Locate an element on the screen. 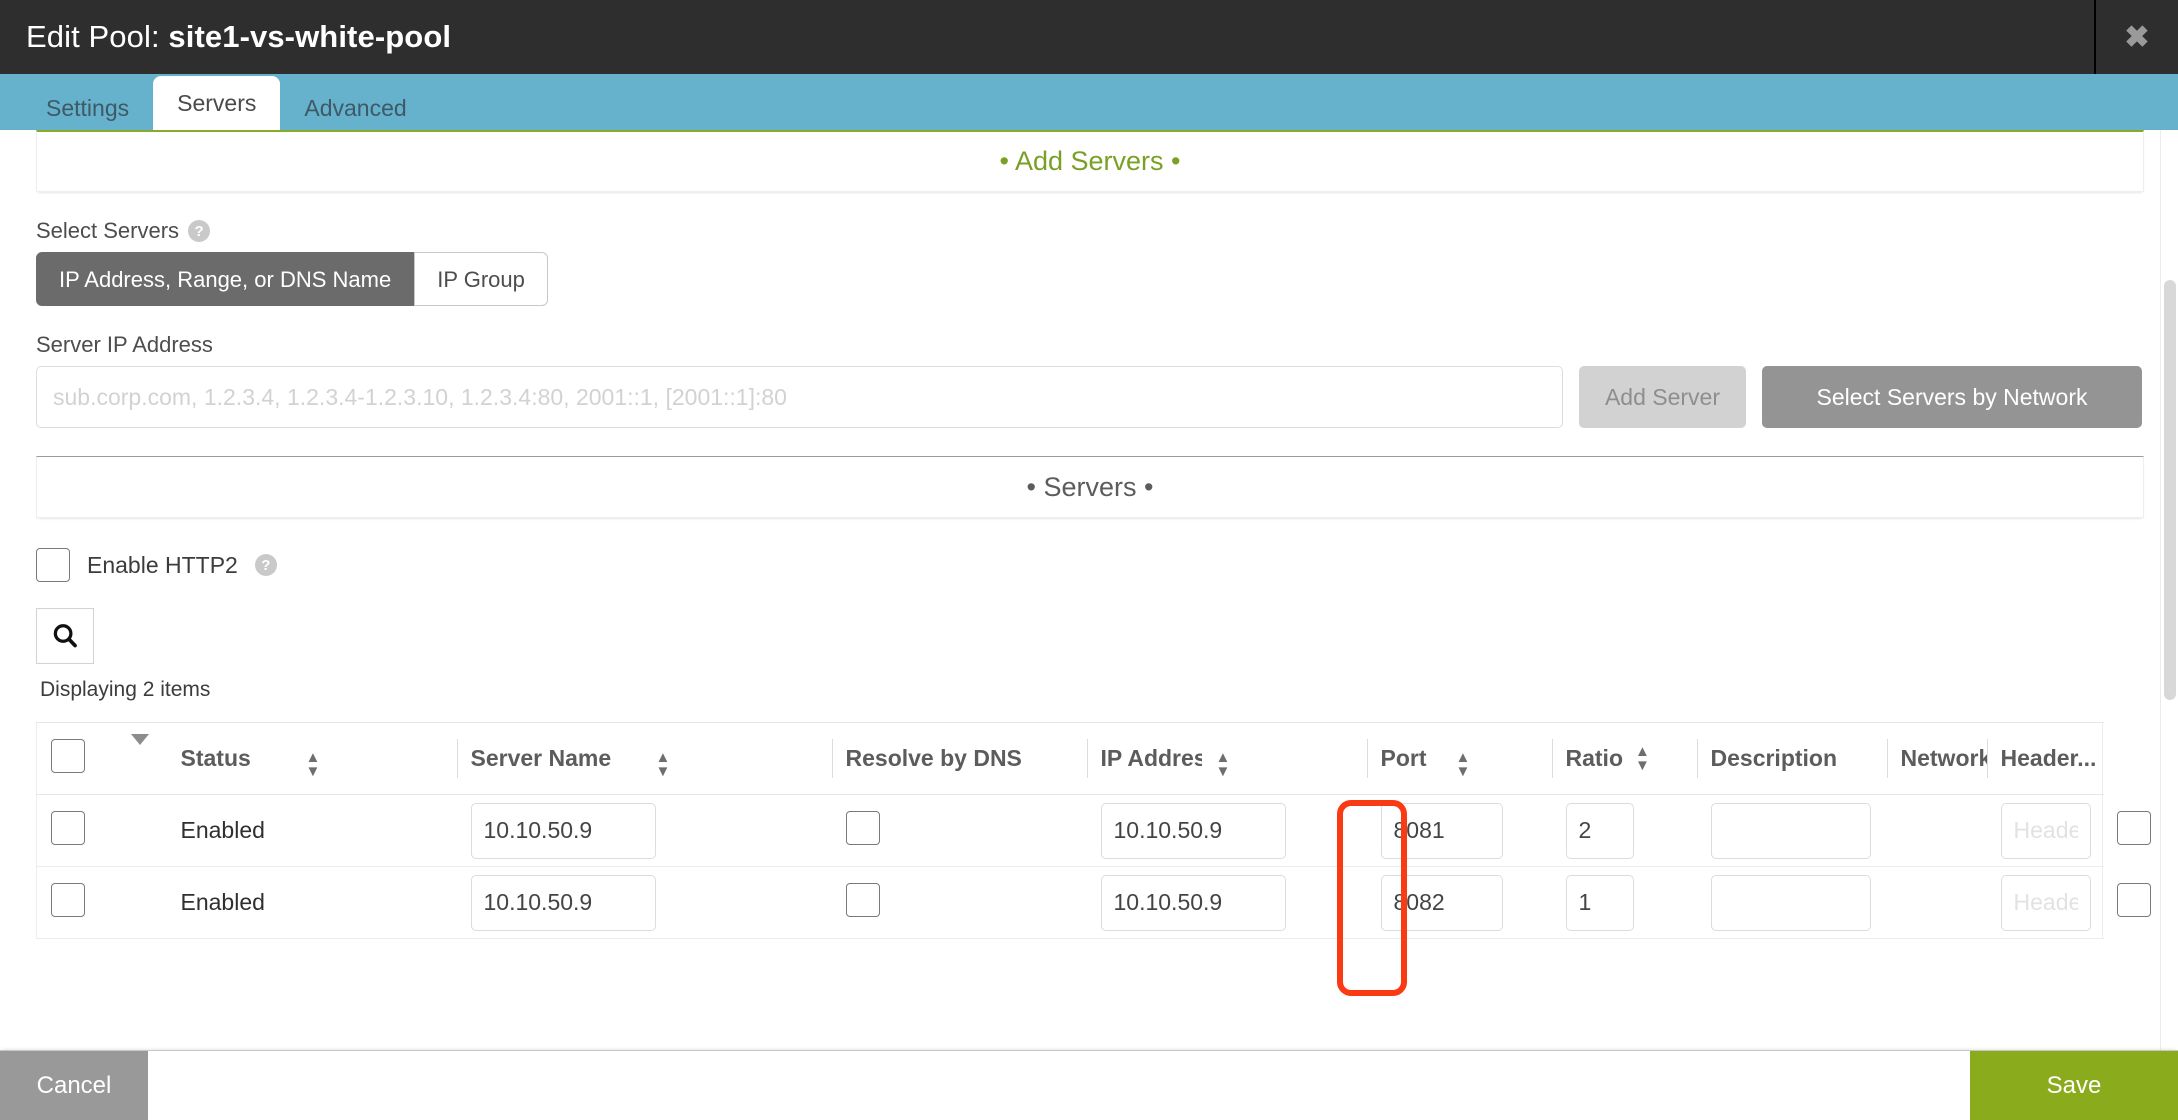 This screenshot has height=1120, width=2178. sort-icon-ip-address: ▲ ▼ is located at coordinates (1223, 764).